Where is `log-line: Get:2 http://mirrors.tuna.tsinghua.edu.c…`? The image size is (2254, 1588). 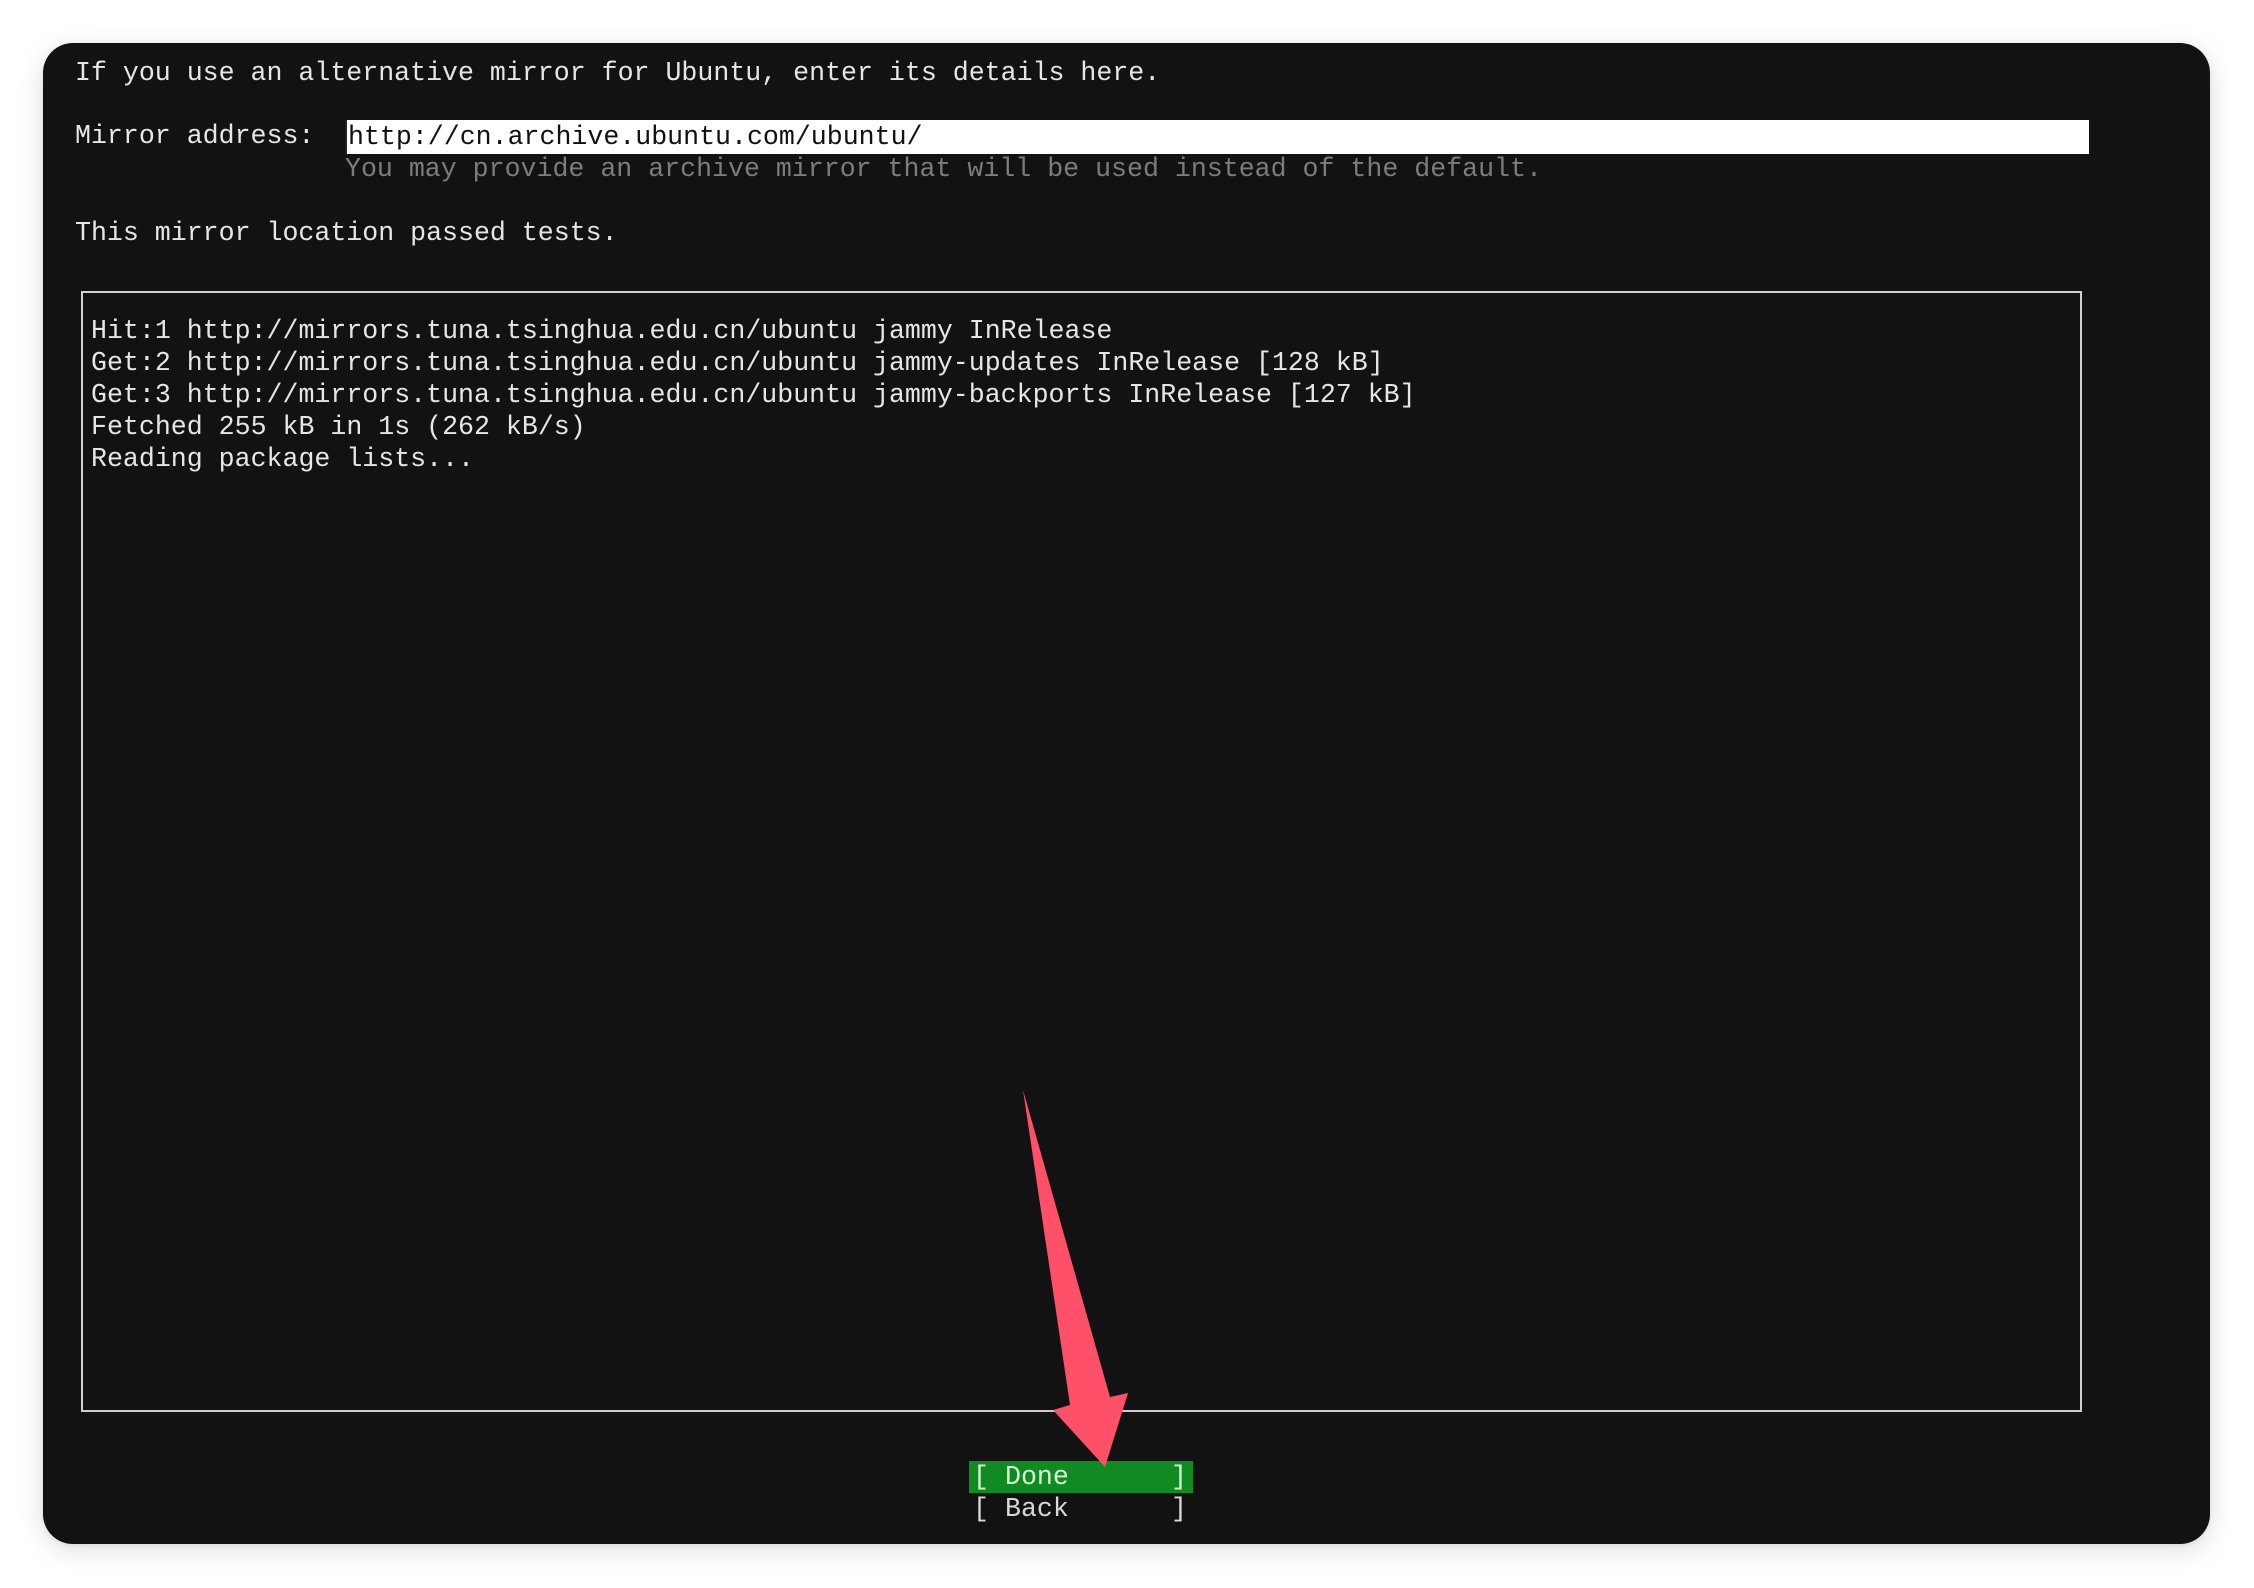 log-line: Get:2 http://mirrors.tuna.tsinghua.edu.c… is located at coordinates (737, 363).